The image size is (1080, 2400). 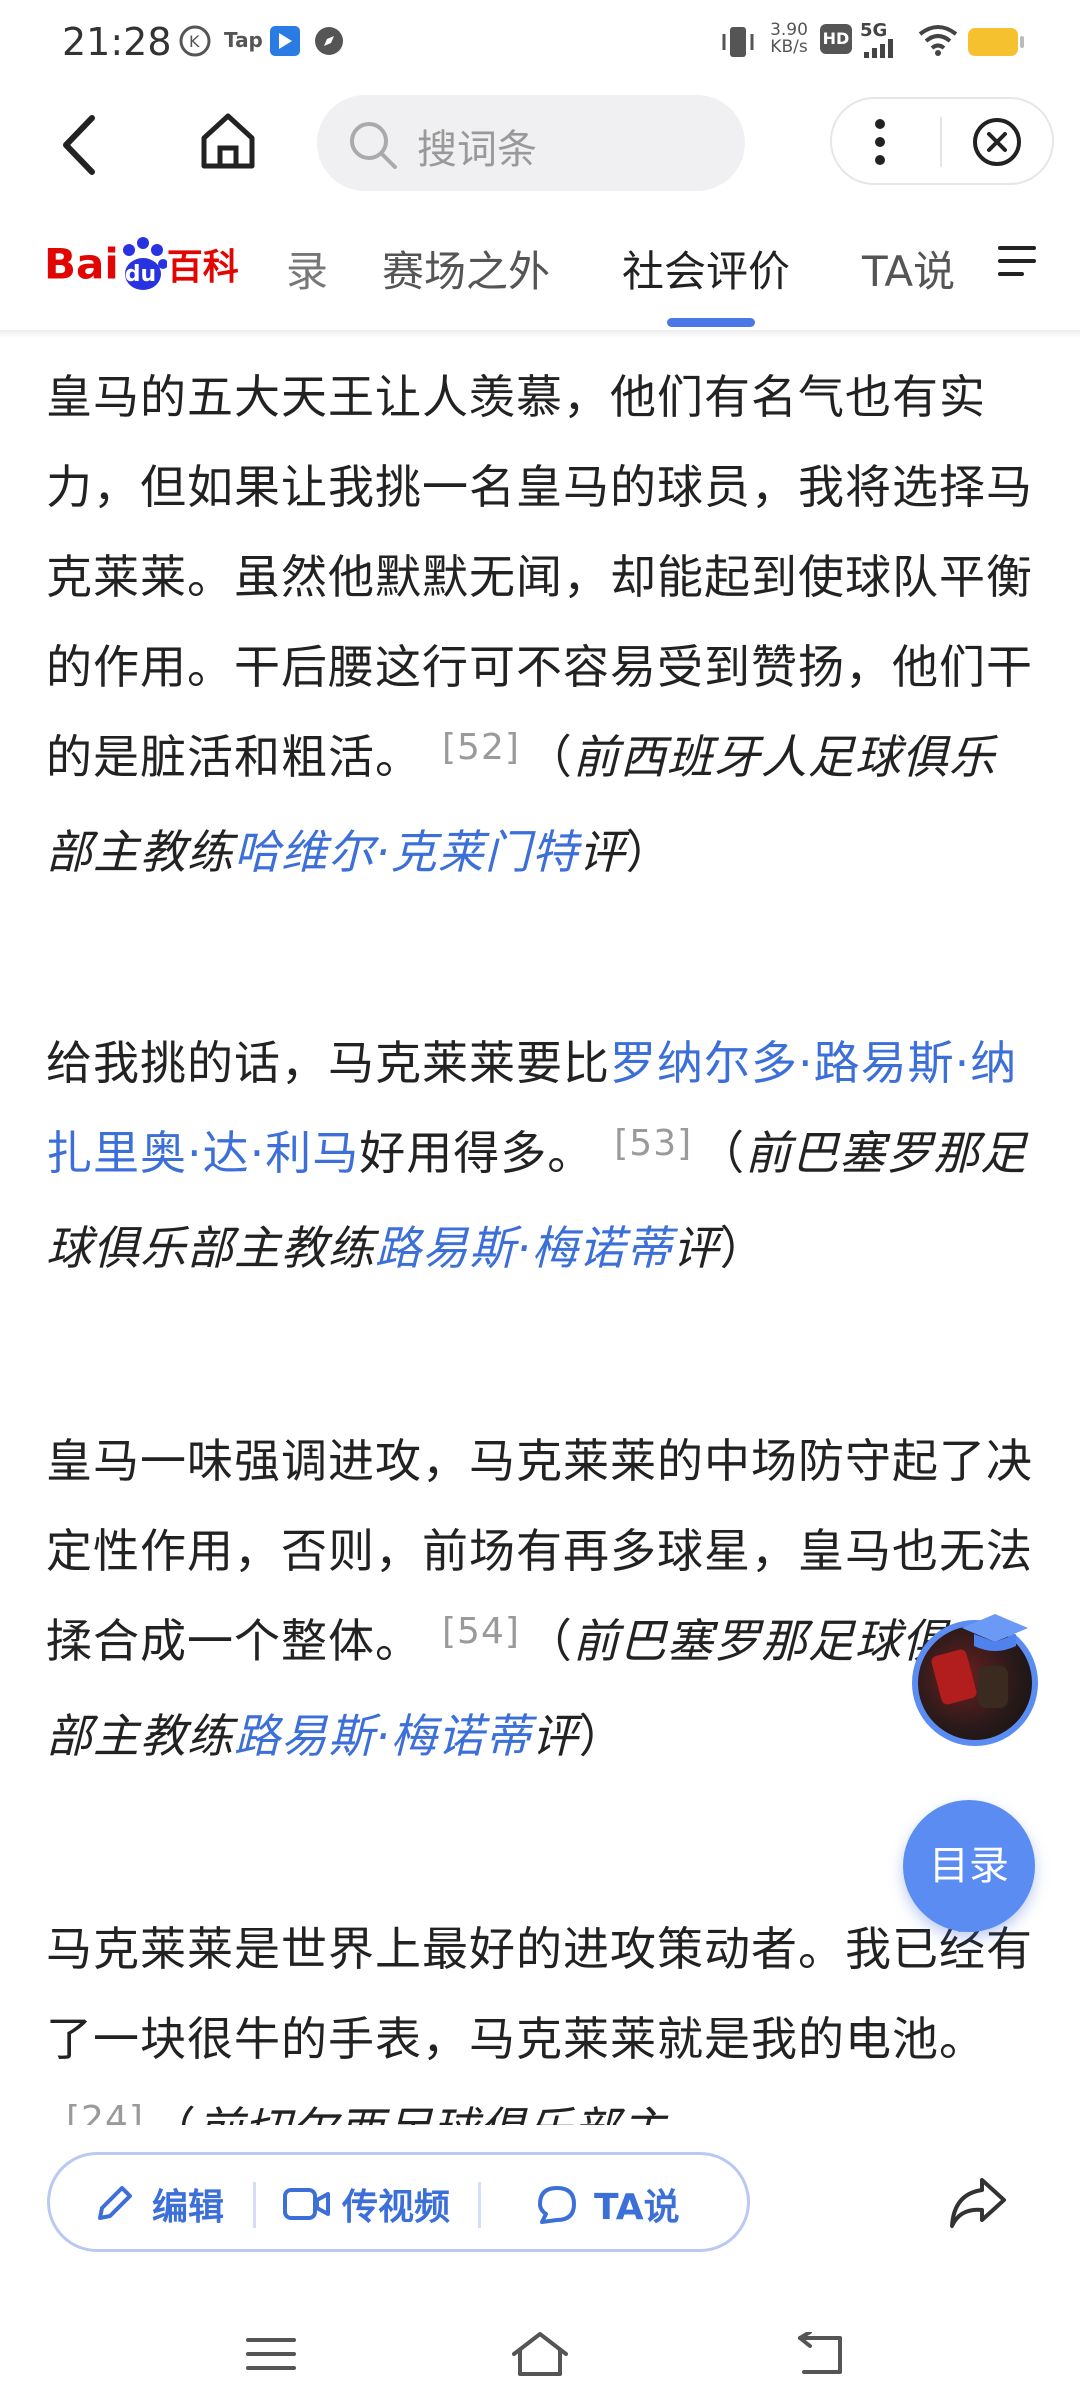 What do you see at coordinates (285, 41) in the screenshot?
I see `app-notification-icon` at bounding box center [285, 41].